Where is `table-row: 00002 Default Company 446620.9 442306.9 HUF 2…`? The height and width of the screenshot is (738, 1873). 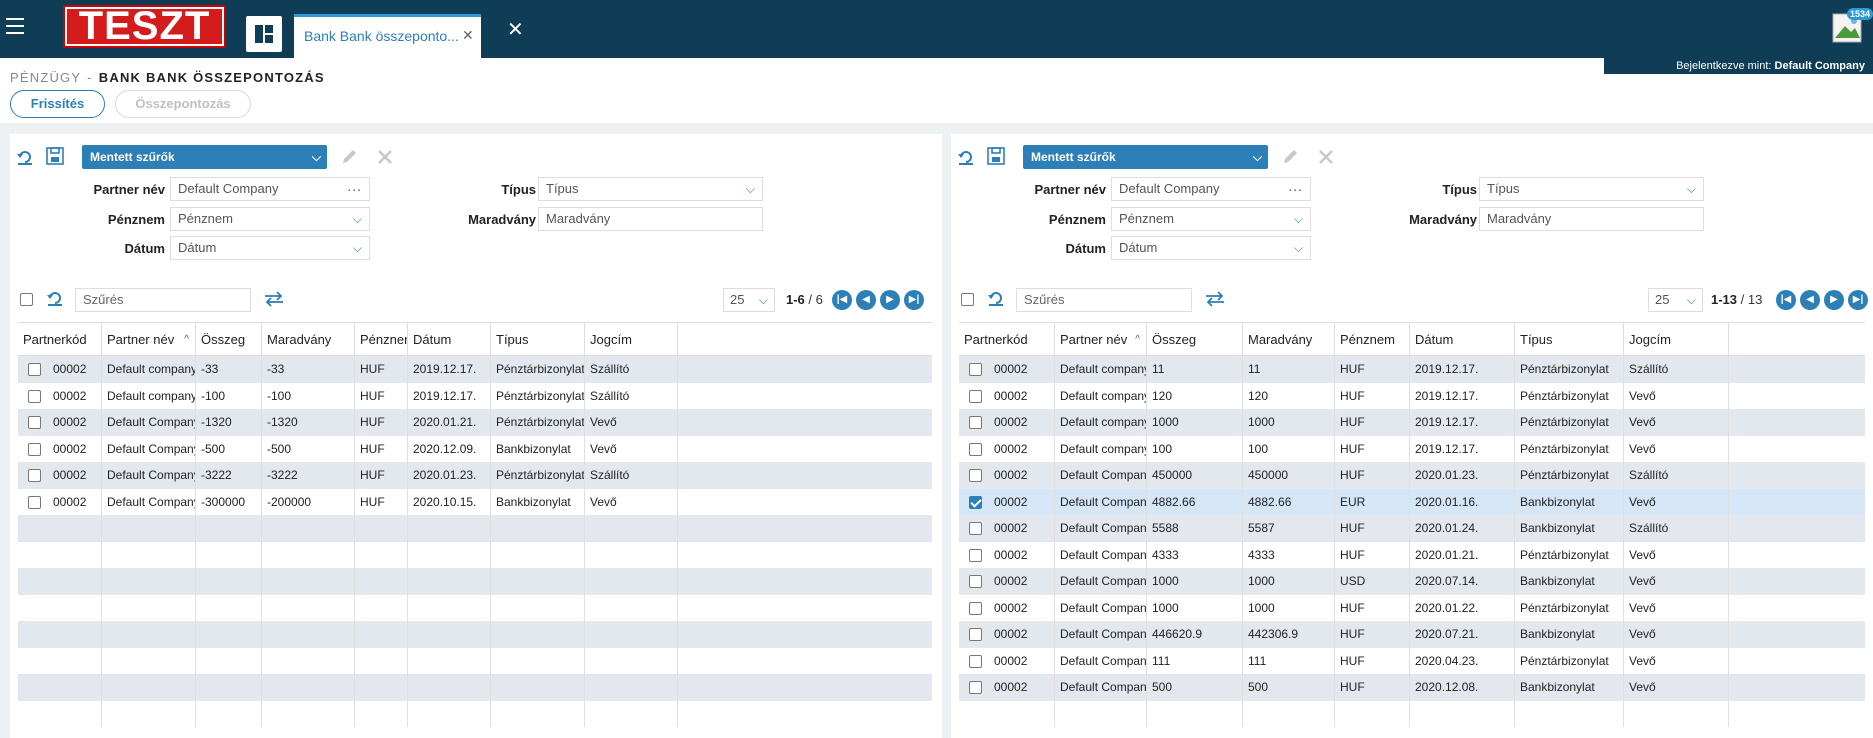
table-row: 00002 Default Company 446620.9 442306.9 HUF 2… is located at coordinates (1412, 634).